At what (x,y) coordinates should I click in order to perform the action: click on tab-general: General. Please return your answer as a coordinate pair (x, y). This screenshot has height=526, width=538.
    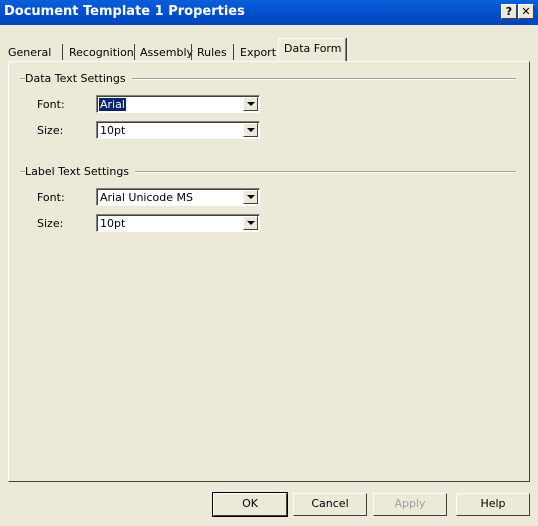
    Looking at the image, I should click on (29, 53).